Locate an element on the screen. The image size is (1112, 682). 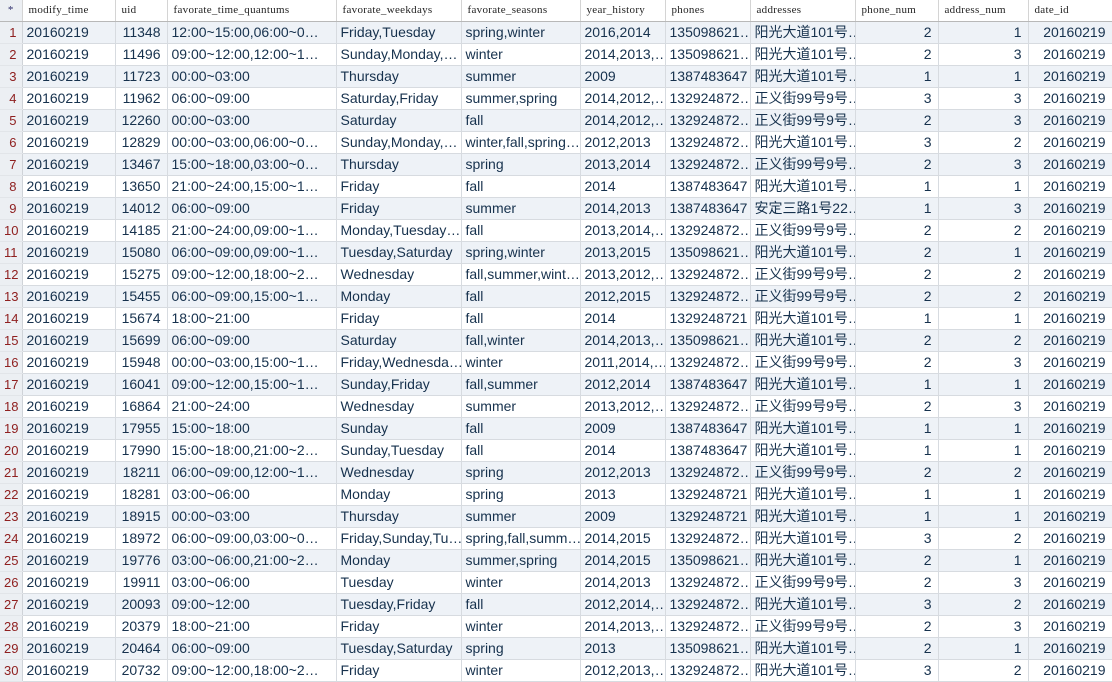
select-all-corner-cell: * is located at coordinates (11, 11).